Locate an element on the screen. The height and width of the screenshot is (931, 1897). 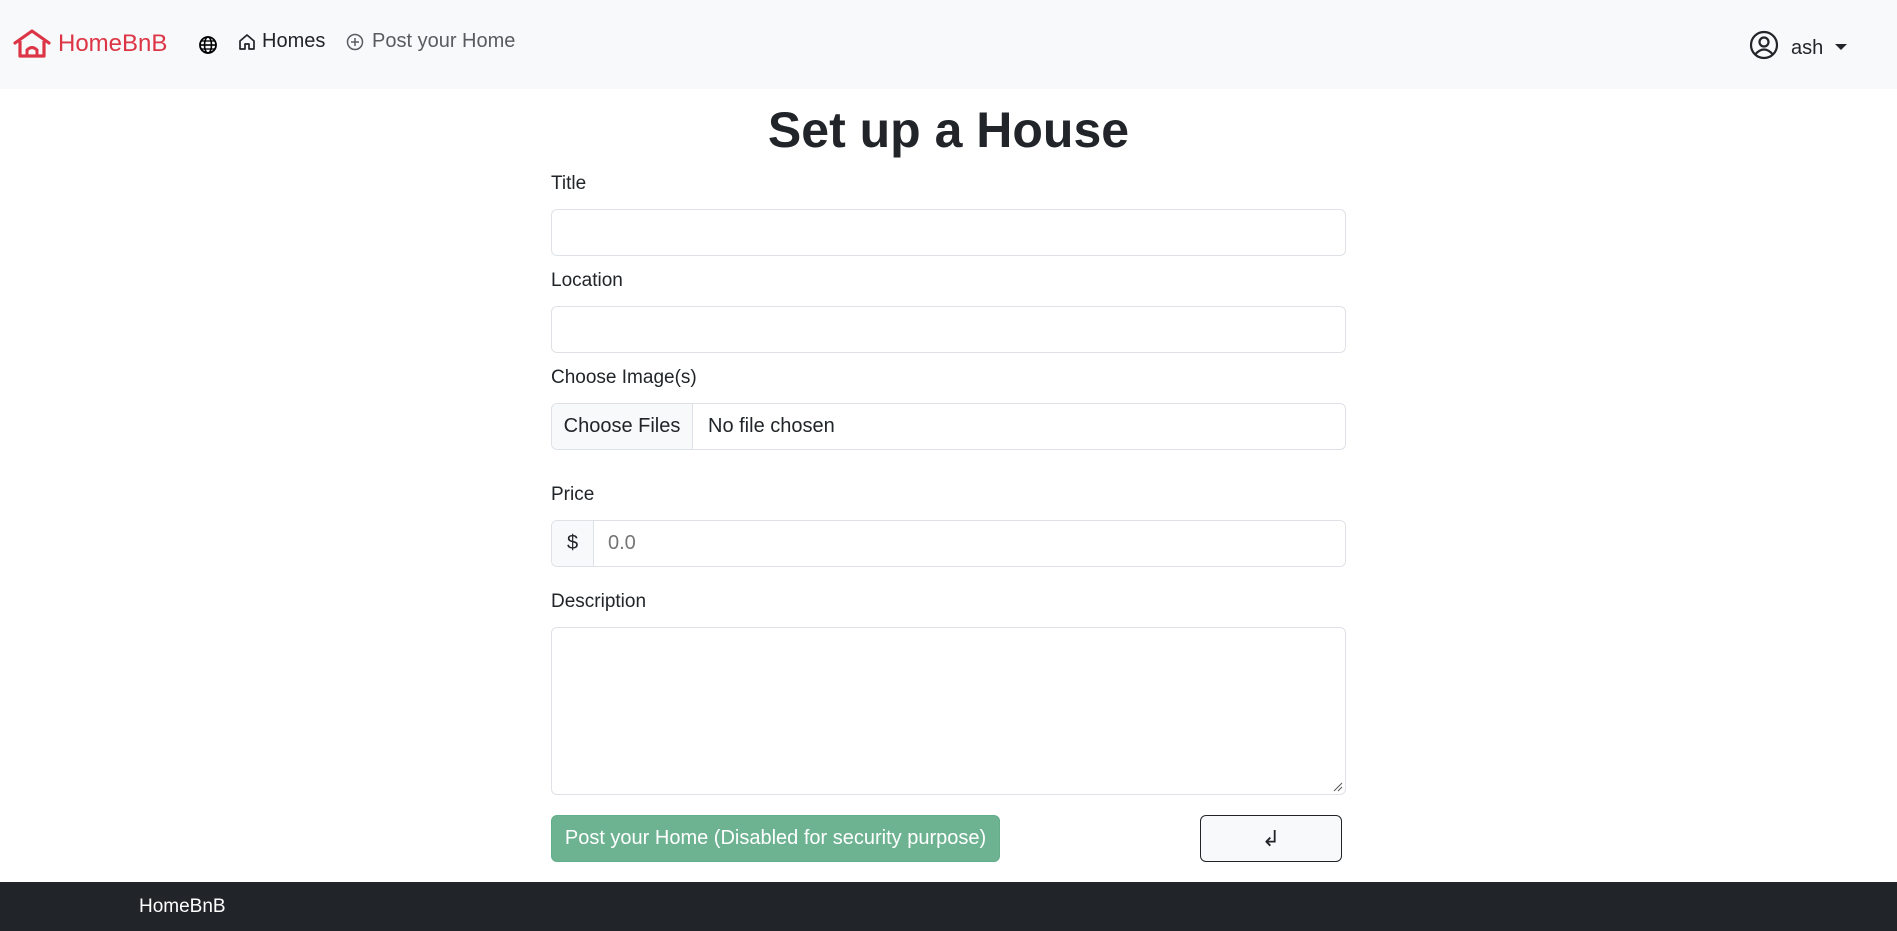
navbar: HomeBnB Homes Post your Home ash is located at coordinates (948, 44).